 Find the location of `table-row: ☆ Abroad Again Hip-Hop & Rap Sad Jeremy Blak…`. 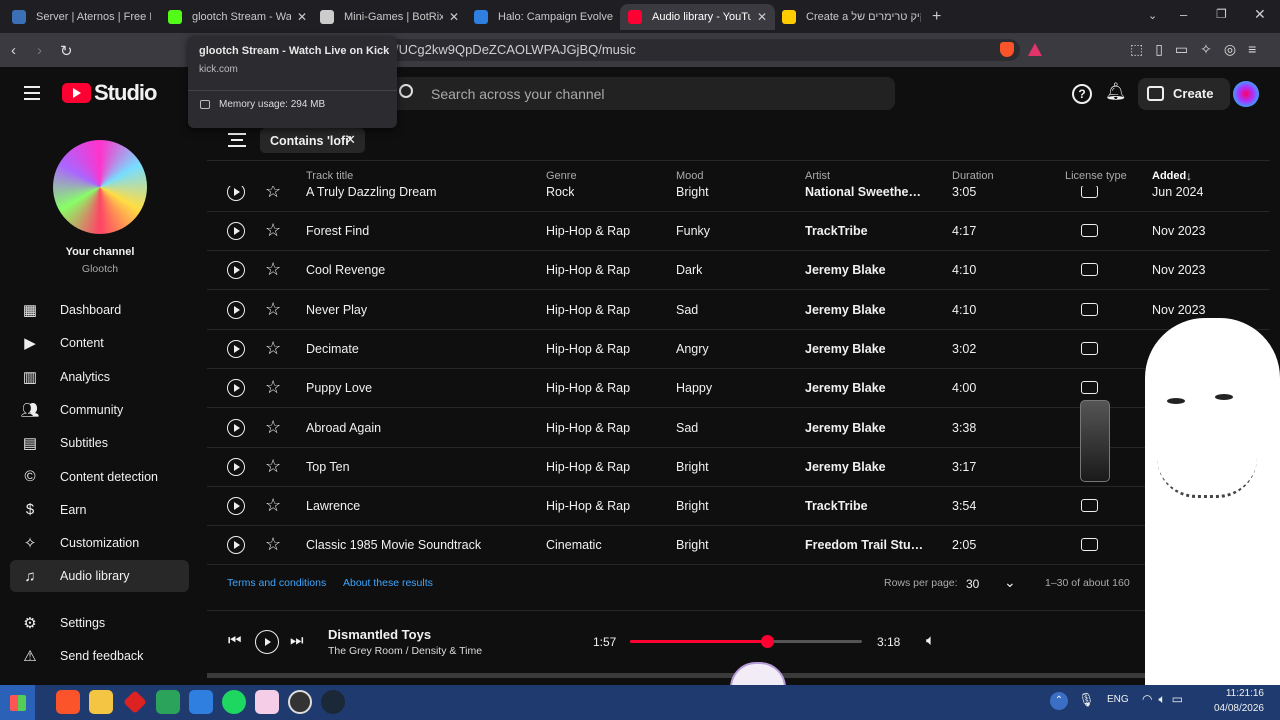

table-row: ☆ Abroad Again Hip-Hop & Rap Sad Jeremy Blak… is located at coordinates (738, 428).